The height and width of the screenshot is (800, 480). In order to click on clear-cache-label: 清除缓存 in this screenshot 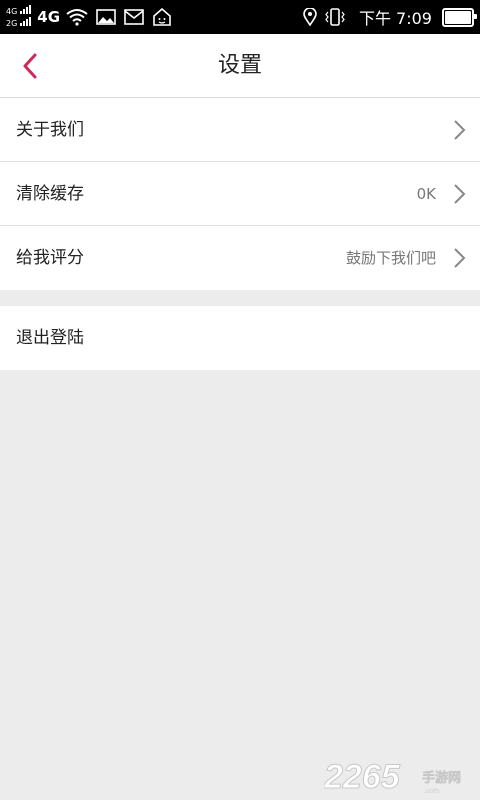, I will do `click(50, 194)`.